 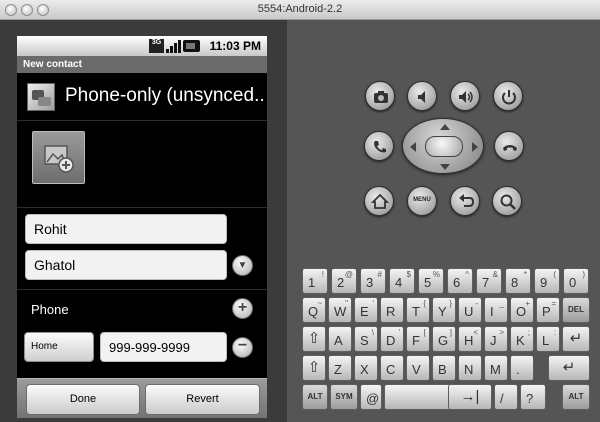 I want to click on revert-button: Revert, so click(x=202, y=399).